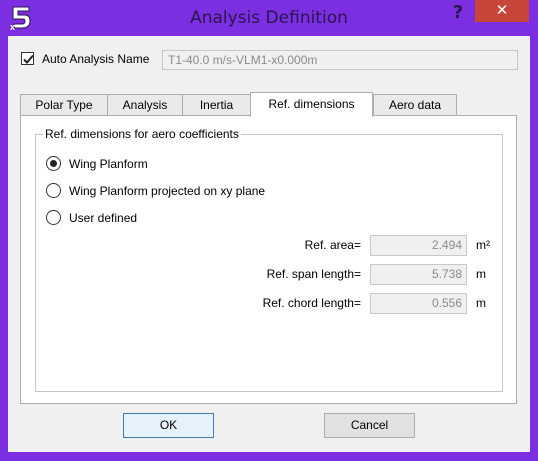 Image resolution: width=538 pixels, height=461 pixels. What do you see at coordinates (167, 191) in the screenshot?
I see `radio-label: Wing Planform projected on xy plane` at bounding box center [167, 191].